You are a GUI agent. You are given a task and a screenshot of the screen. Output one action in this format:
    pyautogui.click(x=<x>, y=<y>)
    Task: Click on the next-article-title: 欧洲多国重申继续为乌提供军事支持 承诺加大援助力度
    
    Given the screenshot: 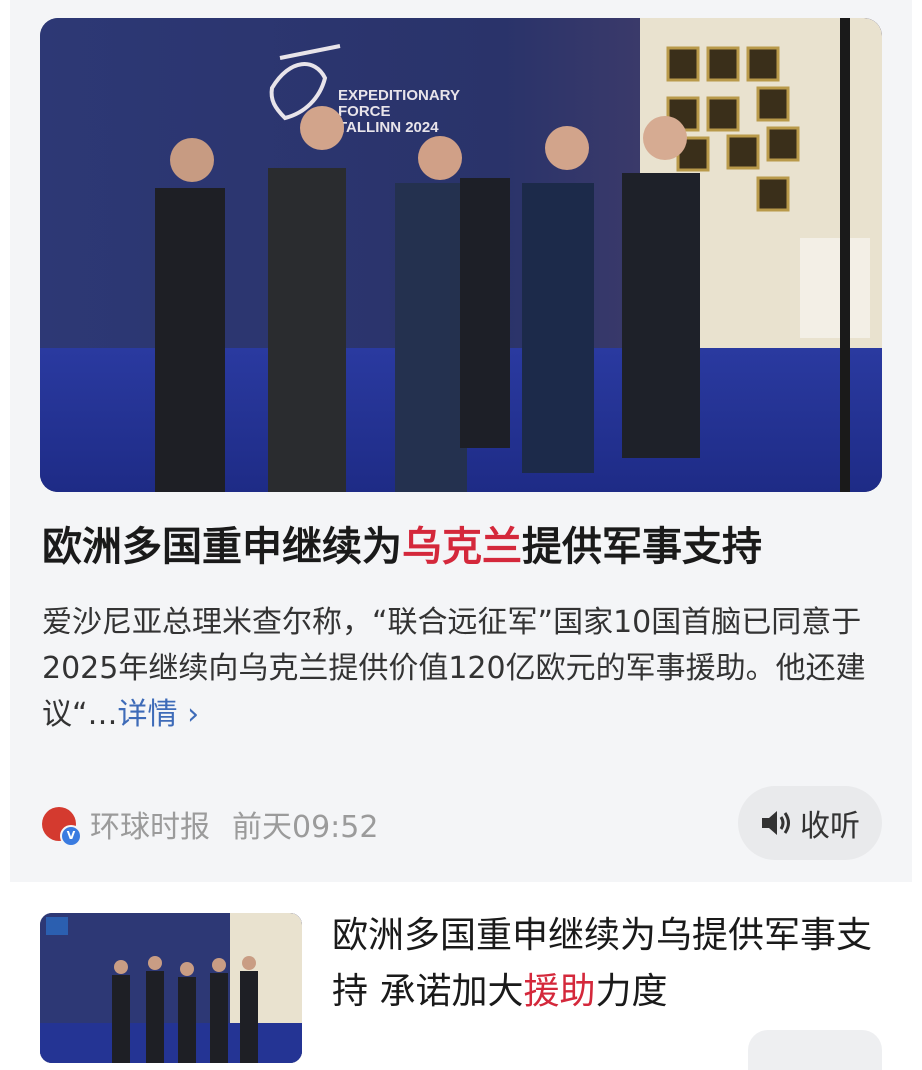 What is the action you would take?
    pyautogui.click(x=612, y=964)
    